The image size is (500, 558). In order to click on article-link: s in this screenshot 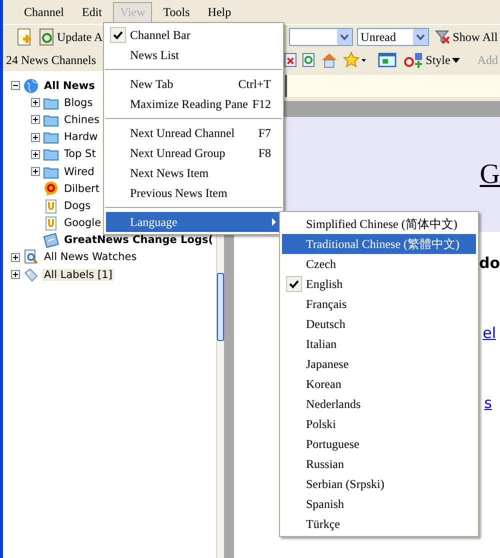, I will do `click(488, 403)`.